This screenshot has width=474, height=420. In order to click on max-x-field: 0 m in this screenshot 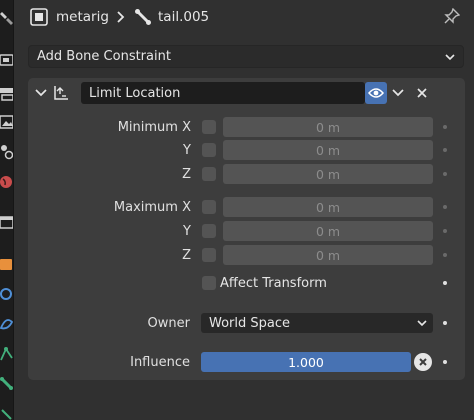, I will do `click(328, 207)`.